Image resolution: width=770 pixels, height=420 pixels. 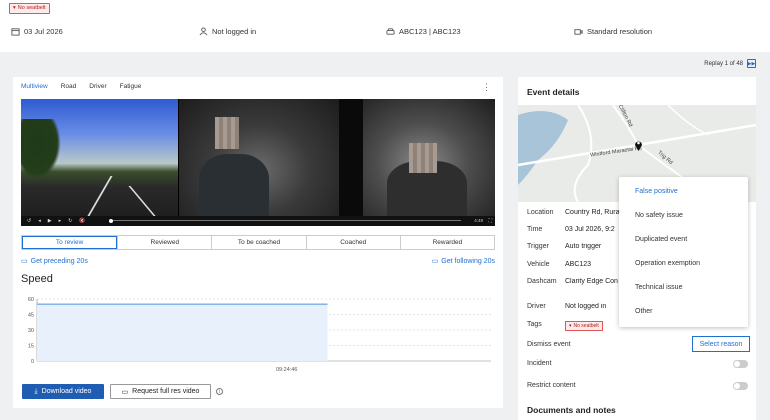 What do you see at coordinates (34, 86) in the screenshot?
I see `tab-multiview: Multiview` at bounding box center [34, 86].